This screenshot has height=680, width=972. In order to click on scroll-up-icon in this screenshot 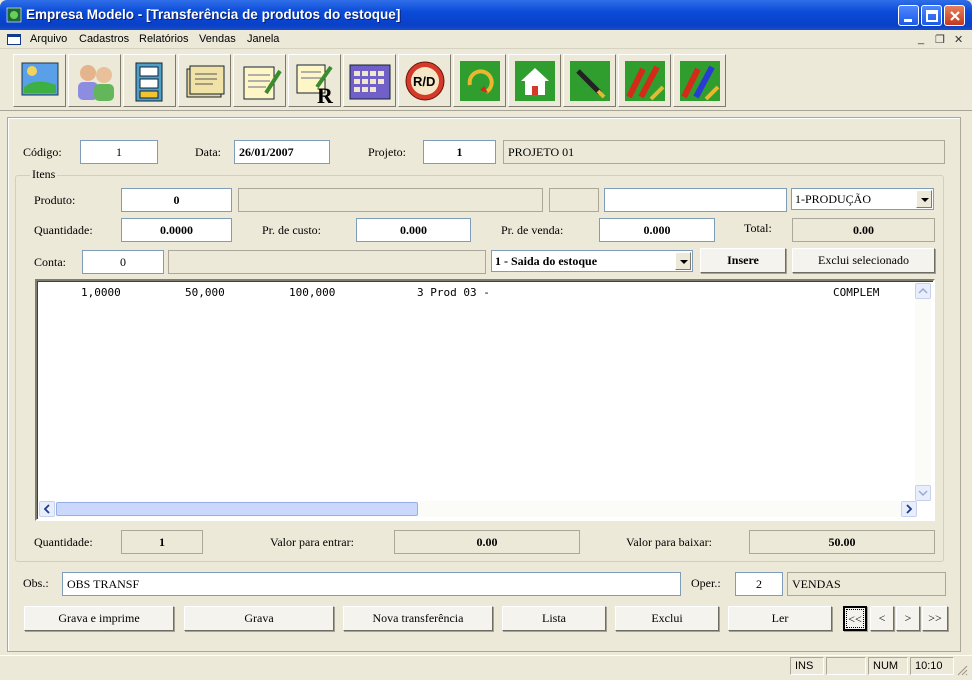, I will do `click(923, 291)`.